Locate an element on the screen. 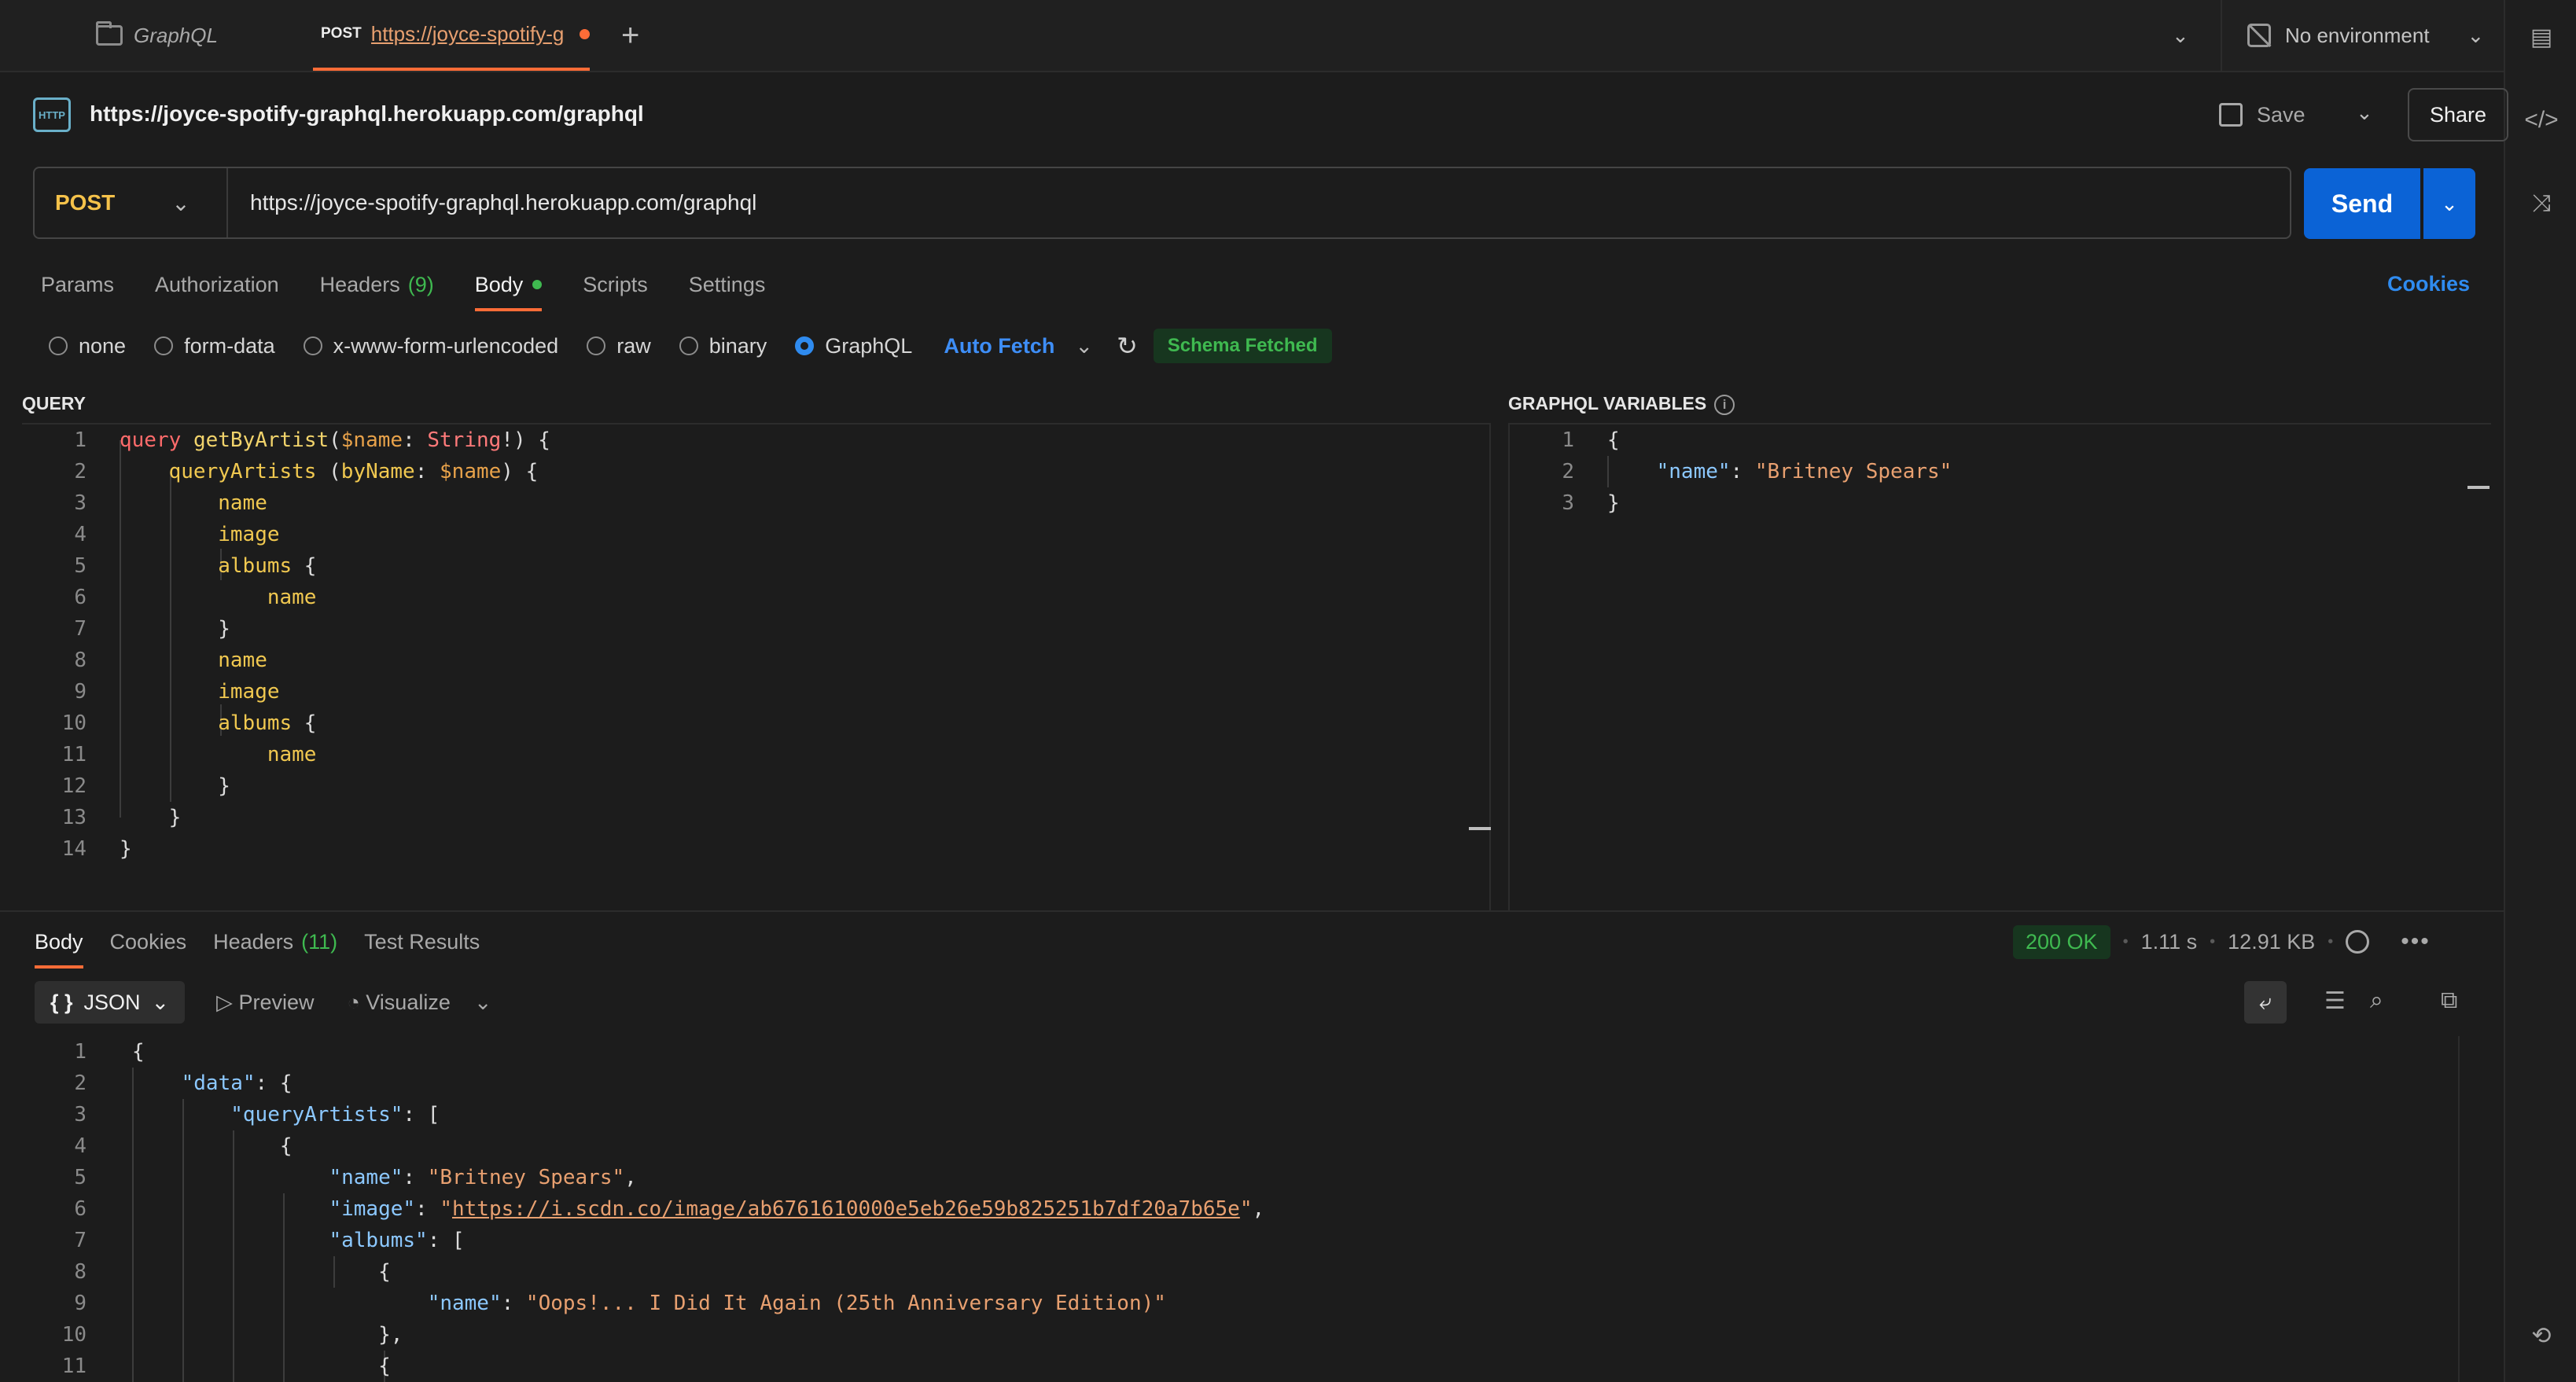 This screenshot has width=2576, height=1382. radio-urlencoded: x-www-form-urlencoded is located at coordinates (431, 346).